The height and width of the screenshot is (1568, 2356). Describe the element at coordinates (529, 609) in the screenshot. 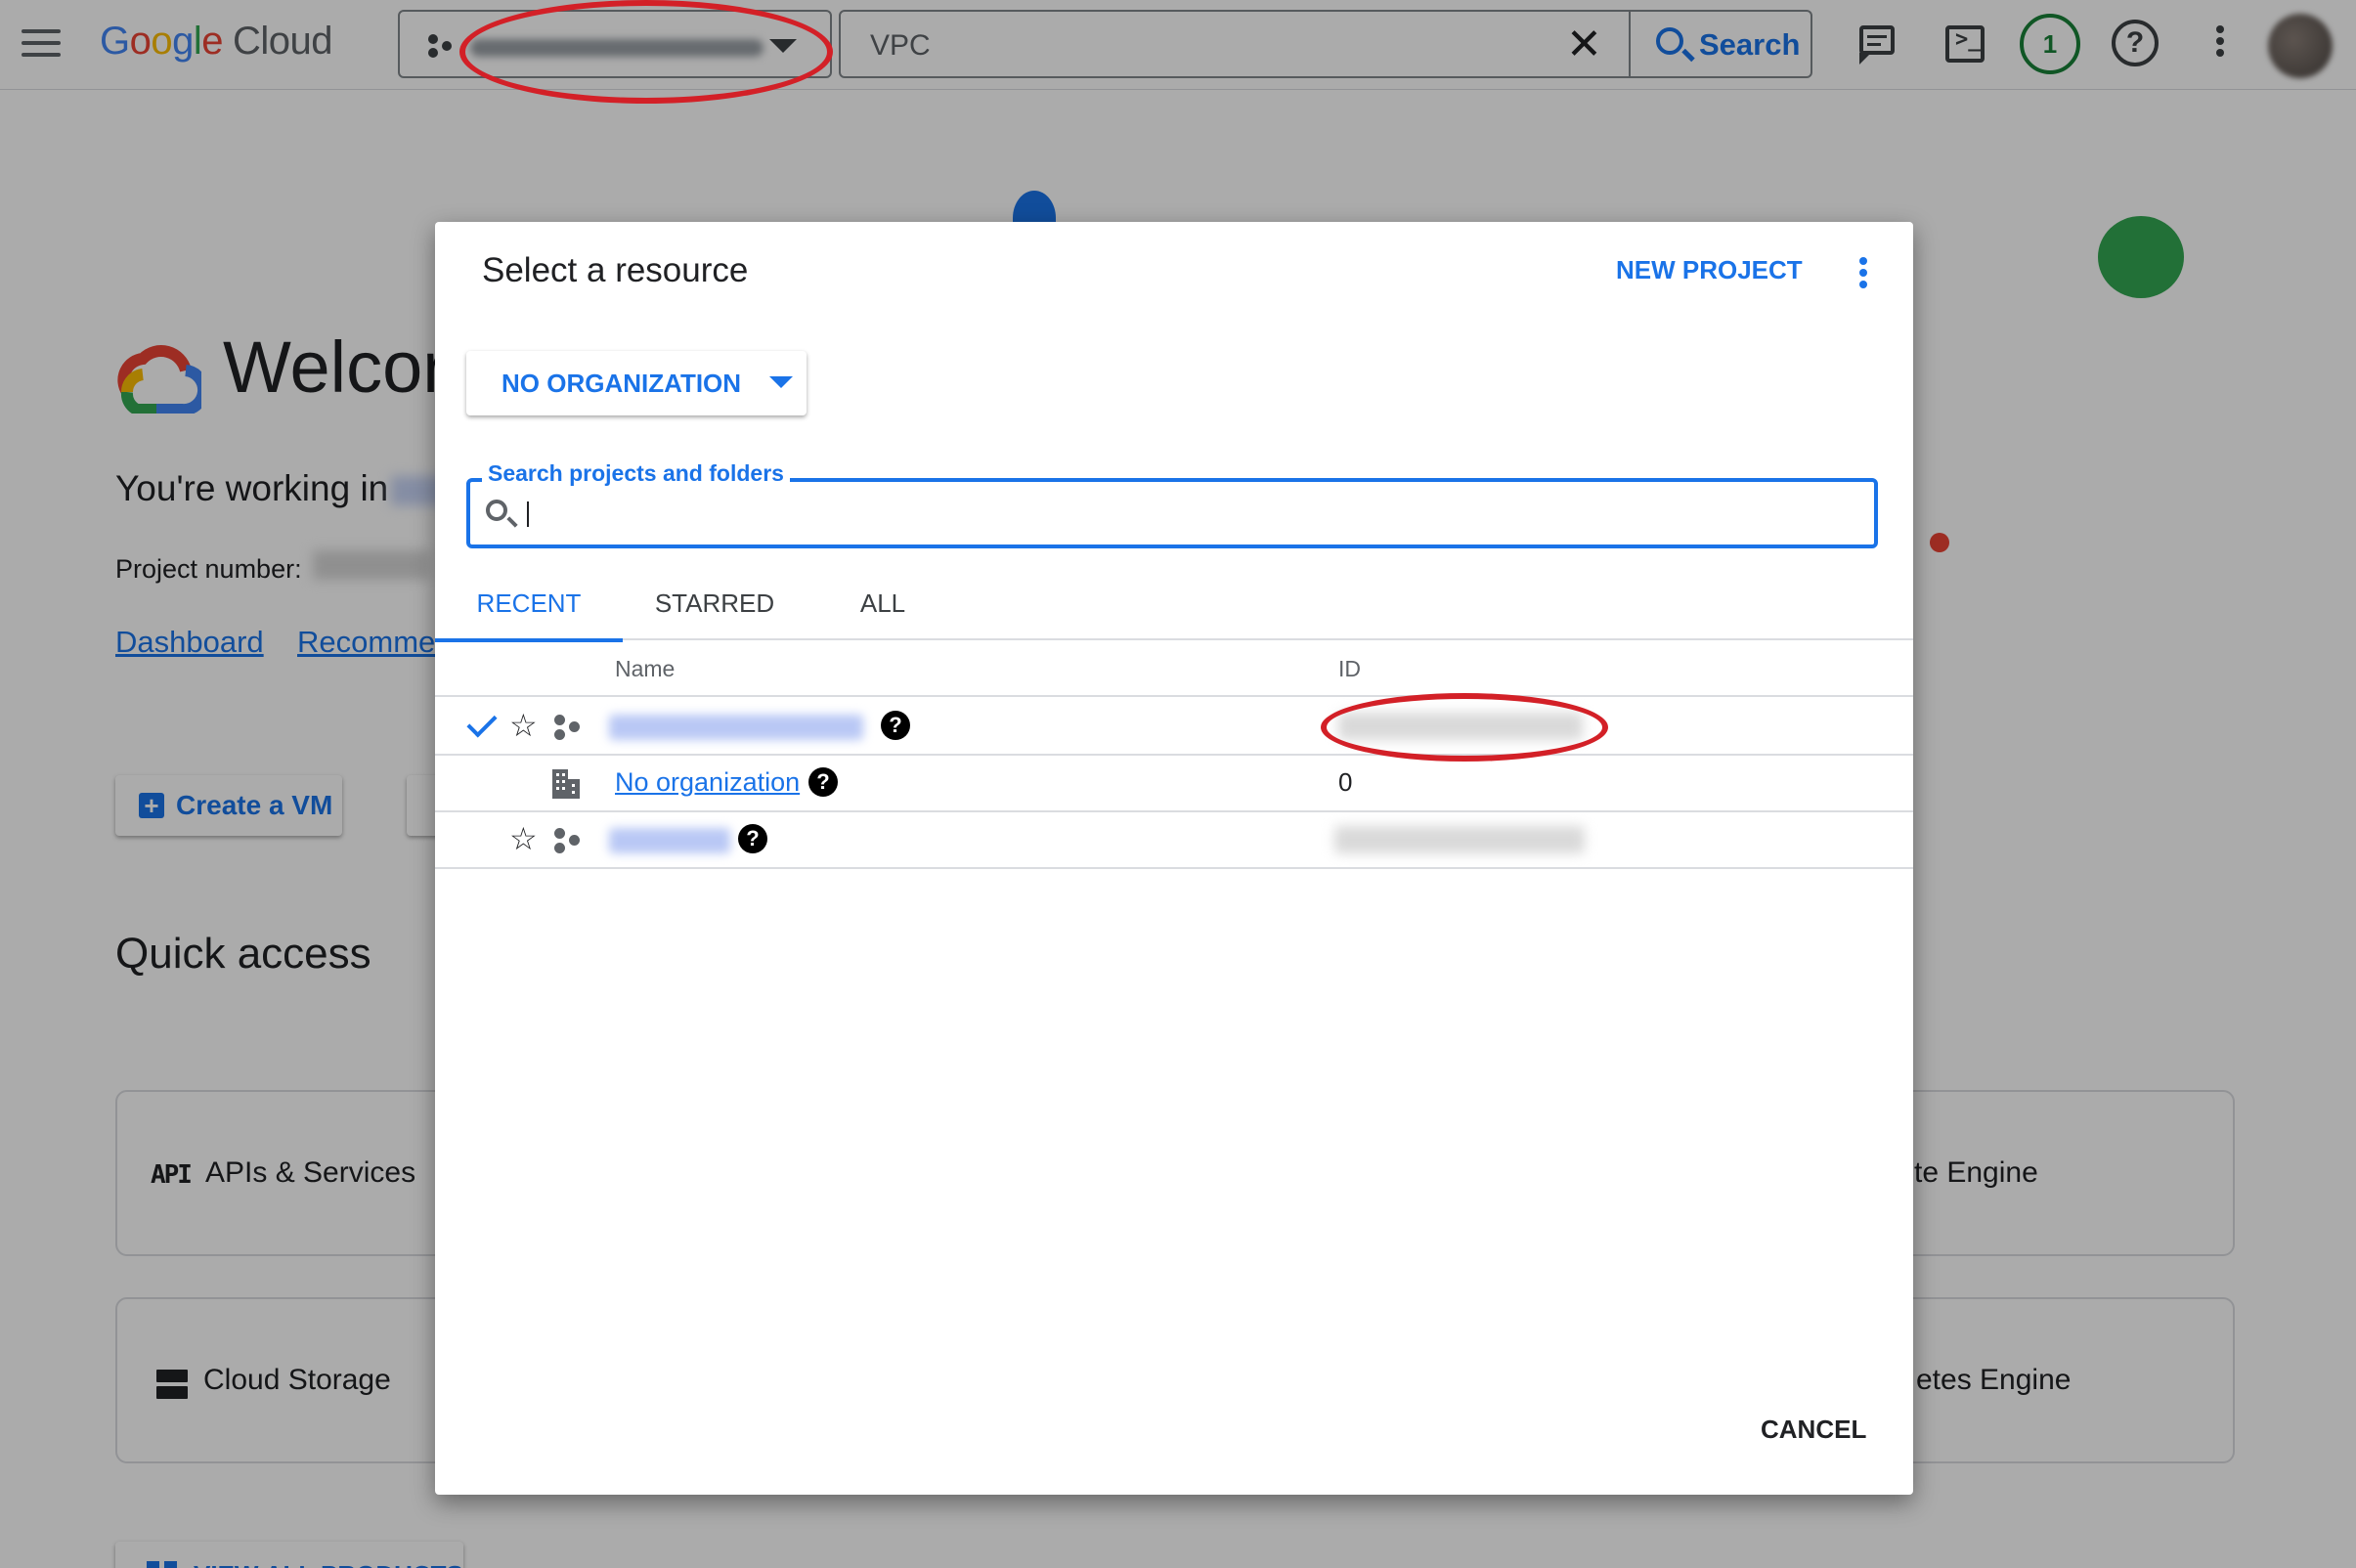

I see `tab-recent: RECENT` at that location.